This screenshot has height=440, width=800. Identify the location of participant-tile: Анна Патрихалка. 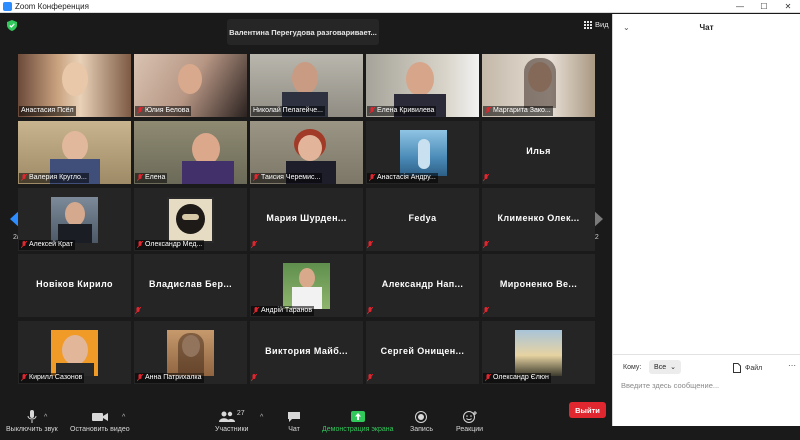
(190, 352).